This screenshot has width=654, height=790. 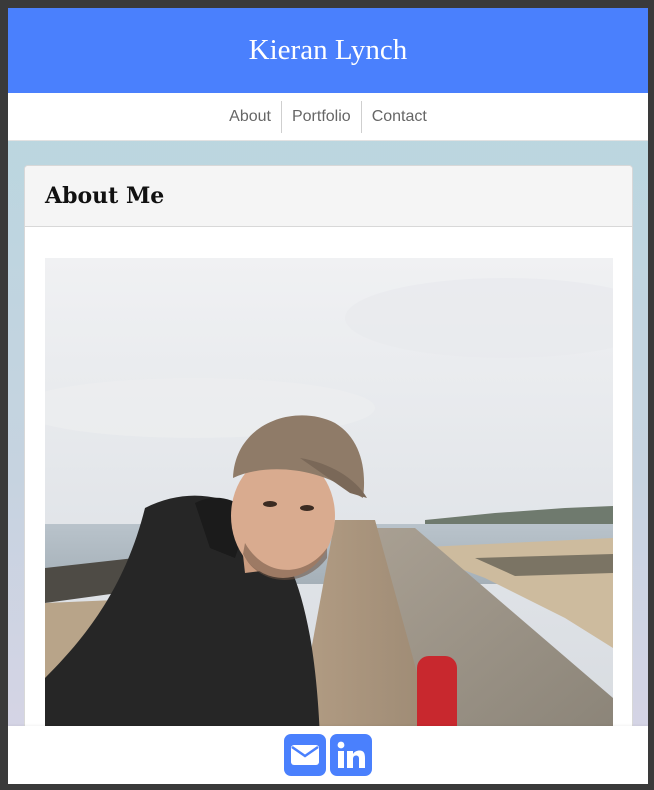 What do you see at coordinates (305, 755) in the screenshot?
I see `envelope-icon` at bounding box center [305, 755].